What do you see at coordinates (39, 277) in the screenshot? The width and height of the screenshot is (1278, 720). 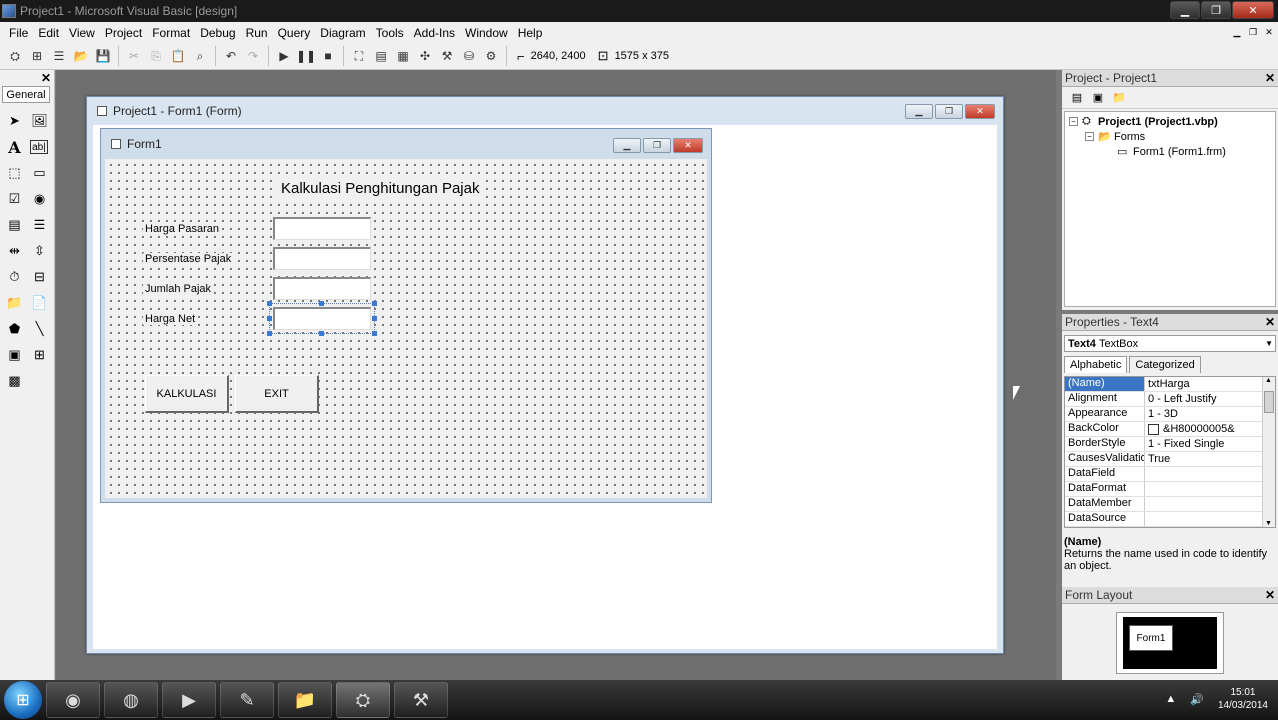 I see `drivelistbox-tool-icon: ⊟` at bounding box center [39, 277].